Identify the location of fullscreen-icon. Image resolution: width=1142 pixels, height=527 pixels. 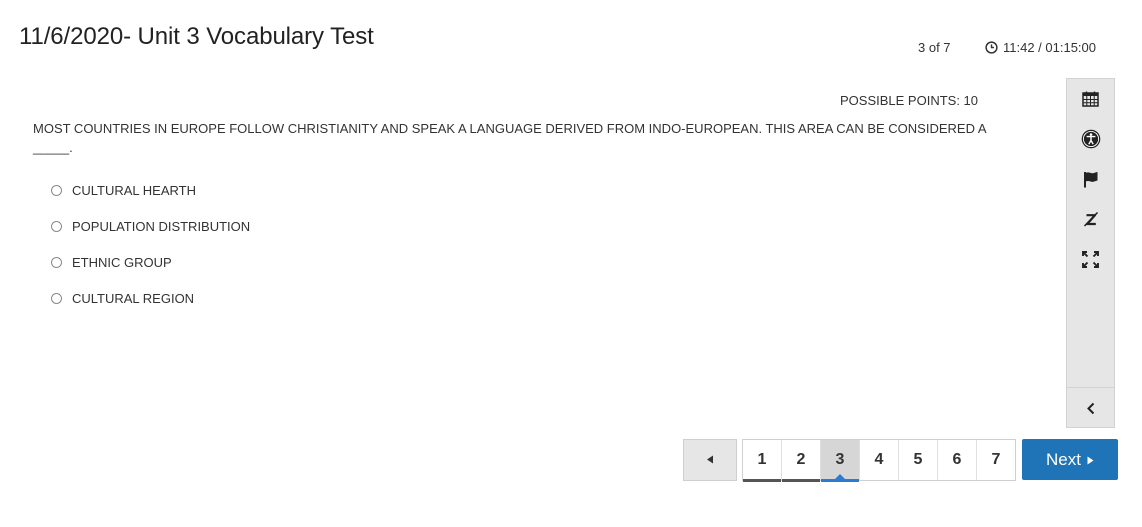
(1090, 259).